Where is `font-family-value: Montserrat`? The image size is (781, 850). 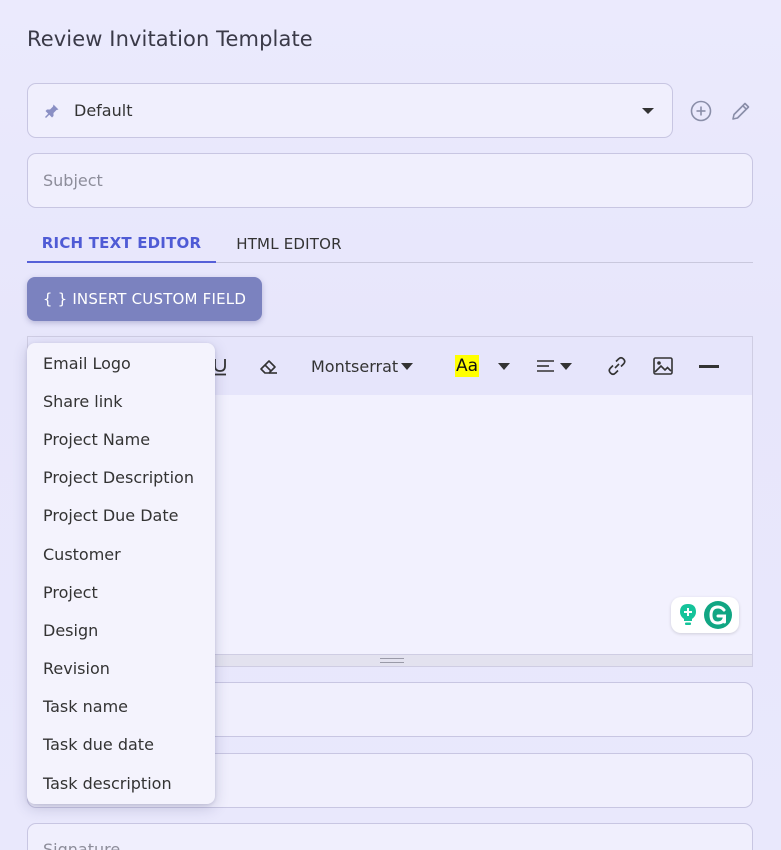 font-family-value: Montserrat is located at coordinates (355, 366).